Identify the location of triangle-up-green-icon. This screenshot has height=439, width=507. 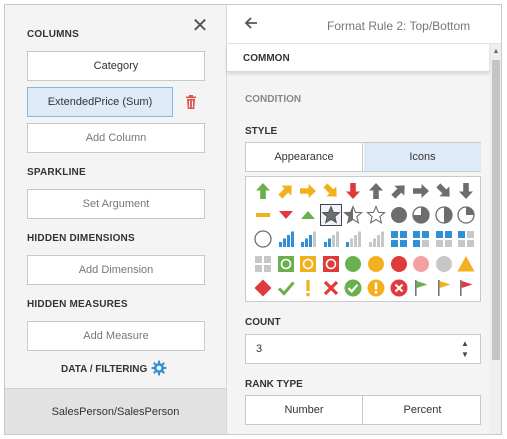
(308, 215).